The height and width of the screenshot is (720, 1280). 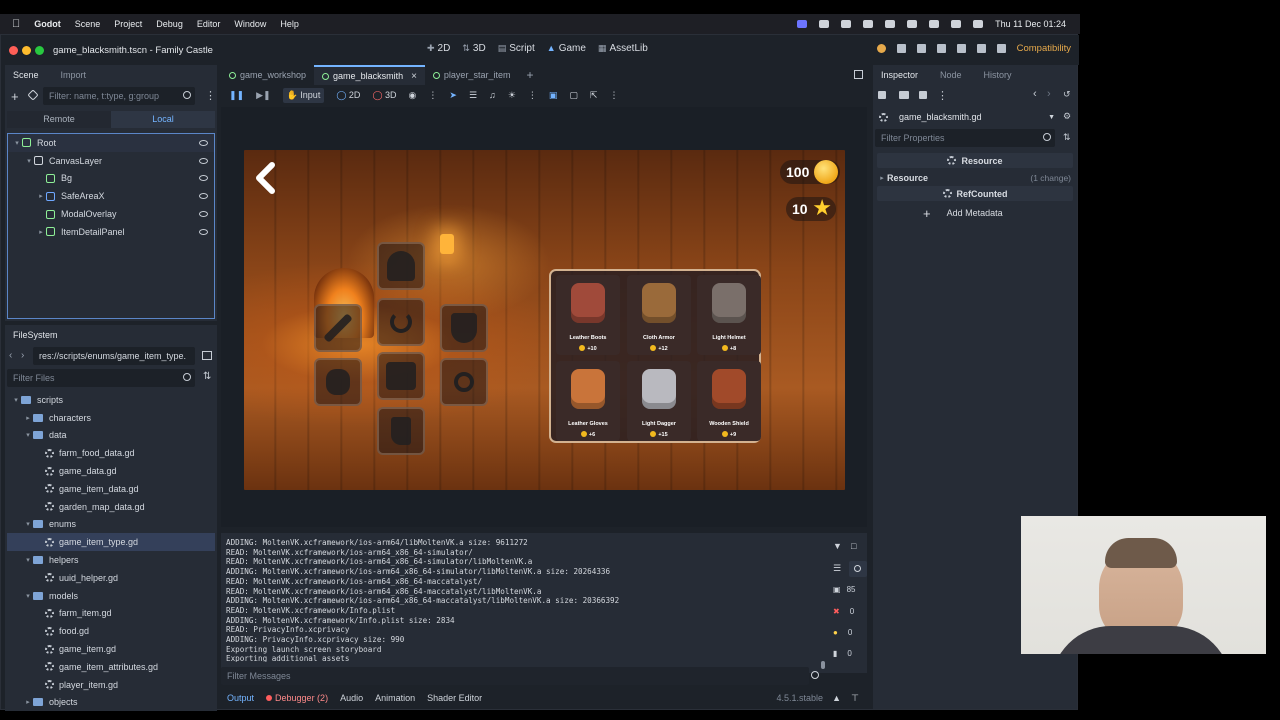 What do you see at coordinates (88, 24) in the screenshot?
I see `menu-scene: Scene` at bounding box center [88, 24].